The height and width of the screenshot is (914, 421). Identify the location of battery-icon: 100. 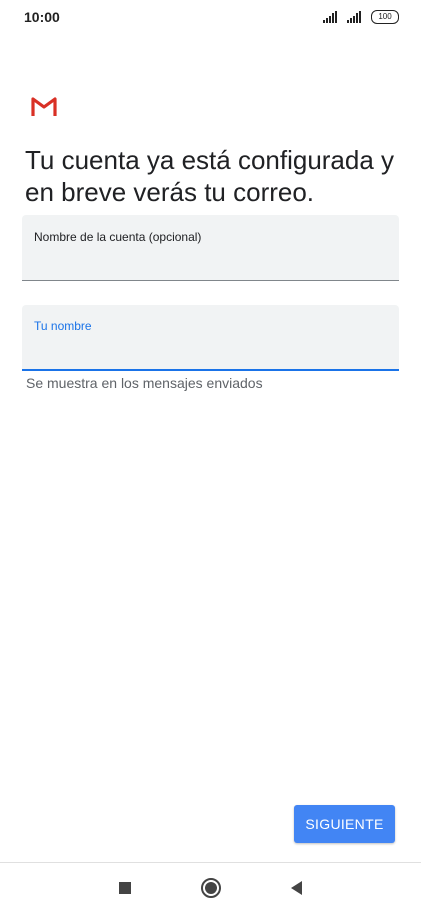
(385, 17).